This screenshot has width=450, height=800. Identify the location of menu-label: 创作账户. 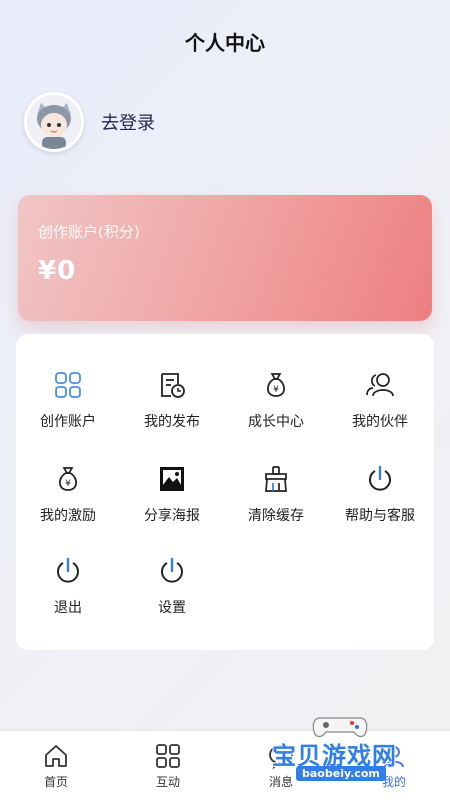
(68, 422).